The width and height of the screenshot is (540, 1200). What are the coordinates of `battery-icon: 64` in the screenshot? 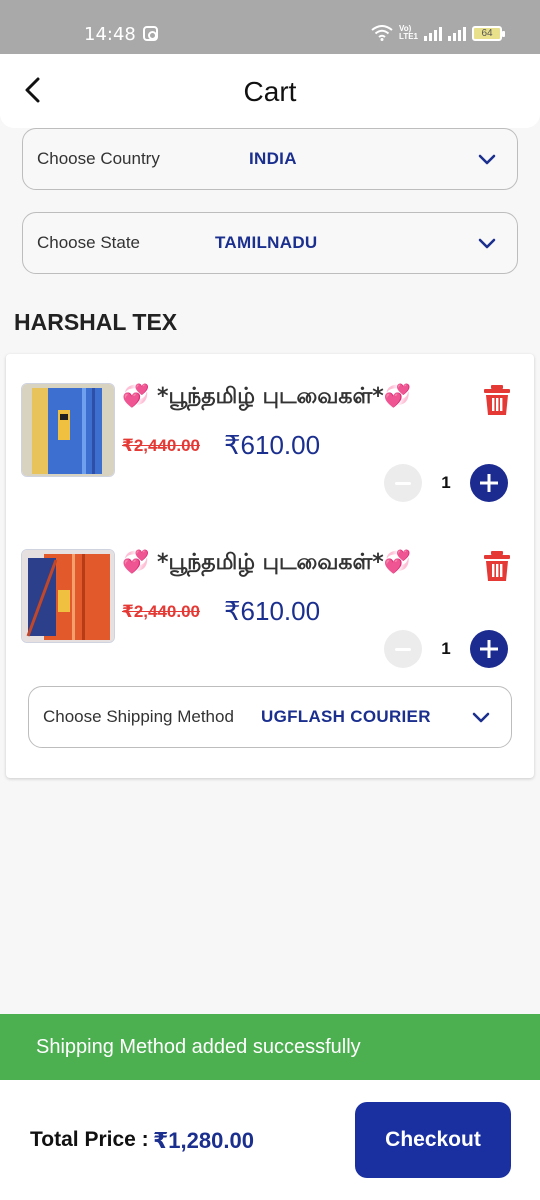 It's located at (488, 33).